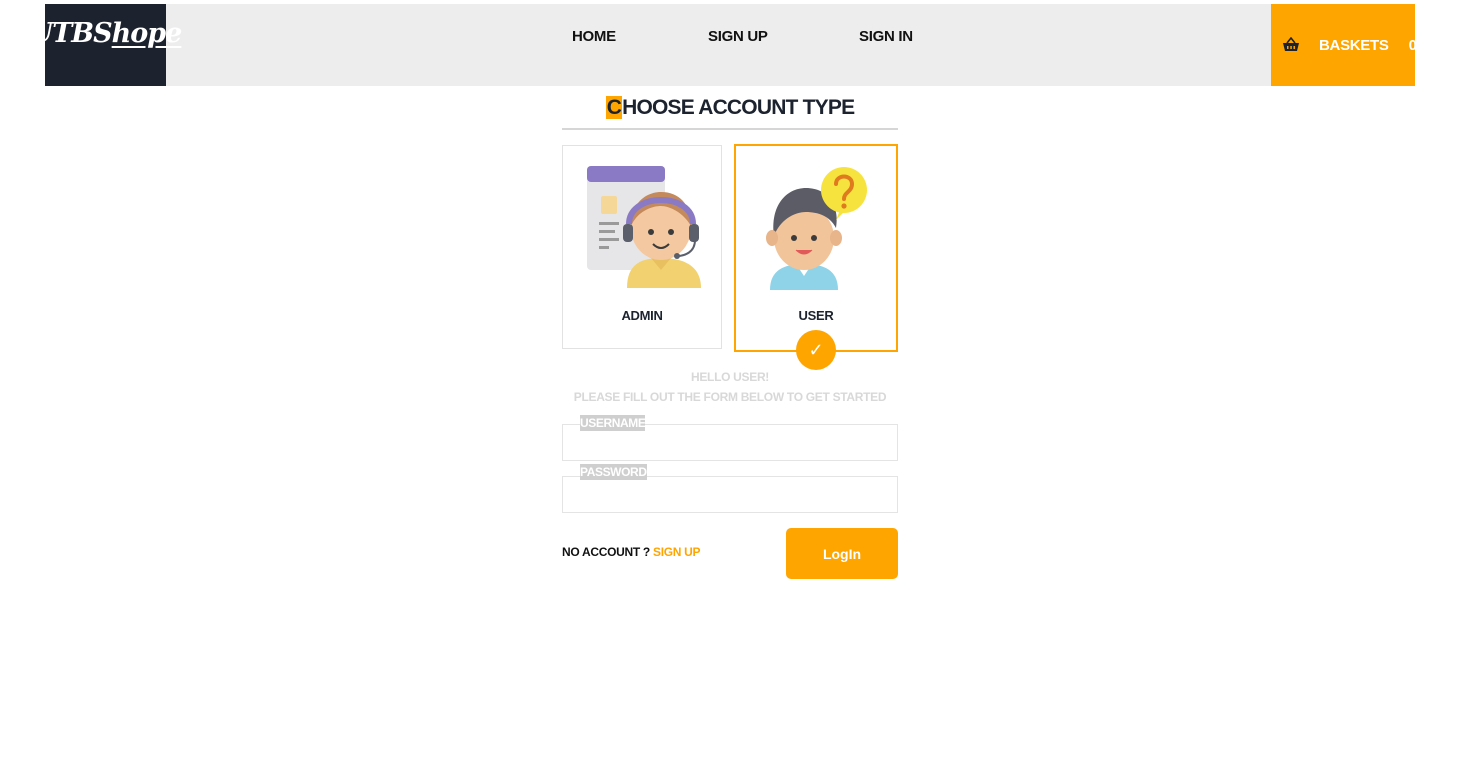 The image size is (1484, 779). What do you see at coordinates (614, 107) in the screenshot?
I see `title-first-letter: C` at bounding box center [614, 107].